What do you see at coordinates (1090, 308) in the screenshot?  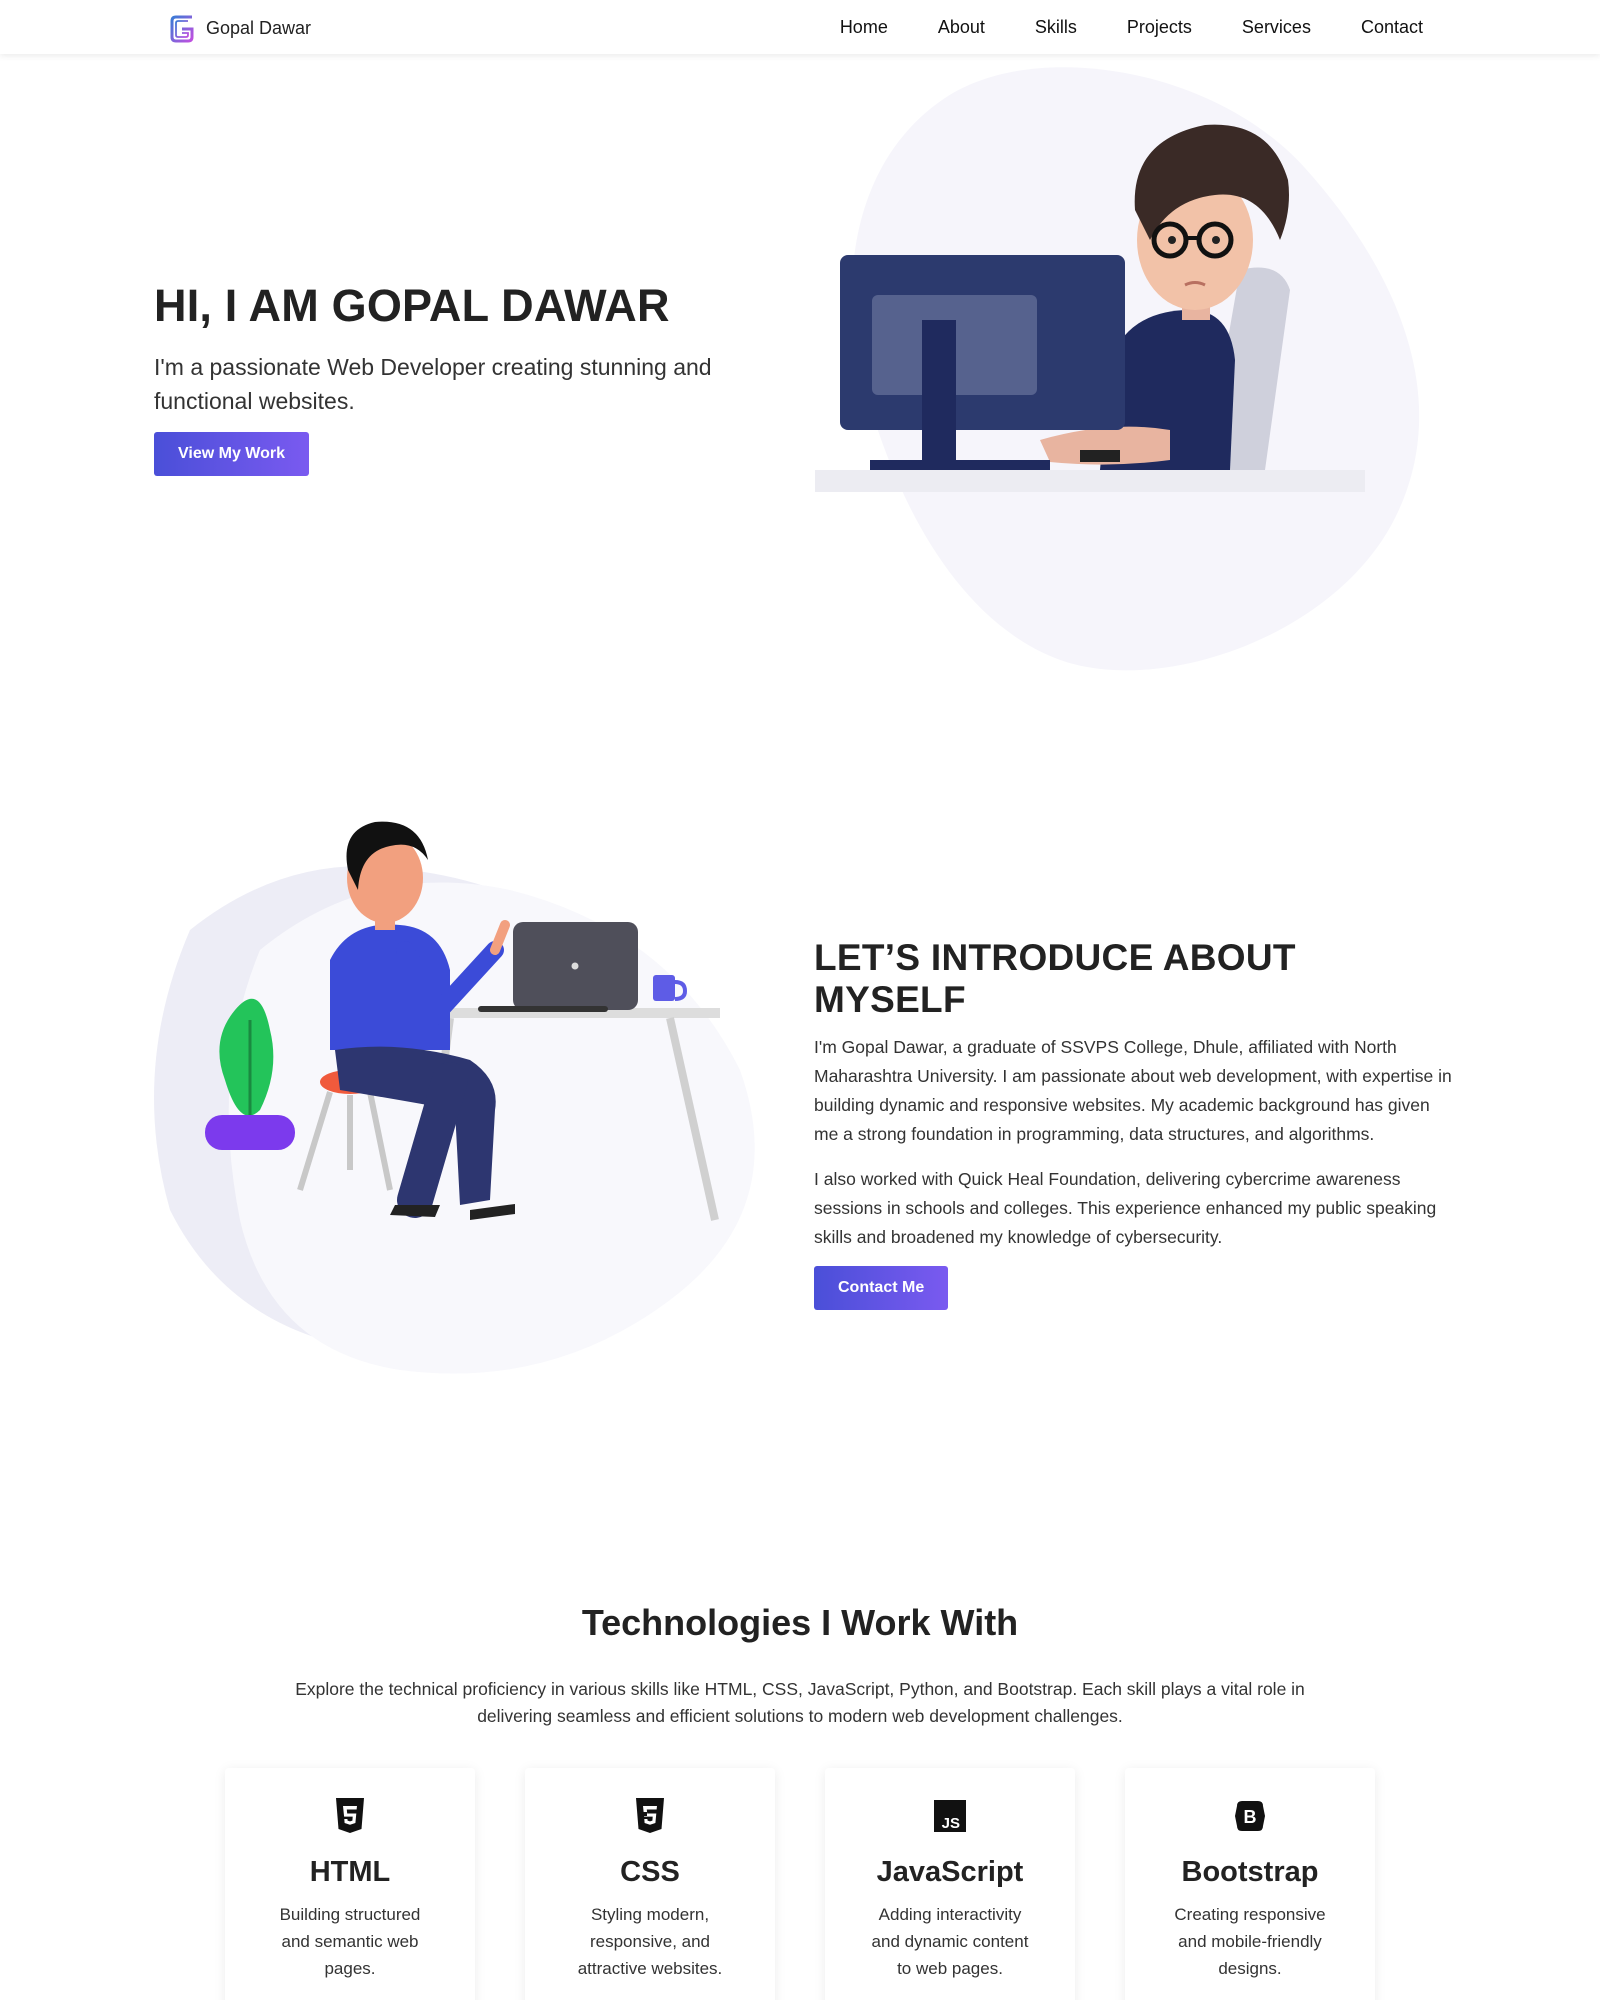 I see `developer-at-computer-illustration` at bounding box center [1090, 308].